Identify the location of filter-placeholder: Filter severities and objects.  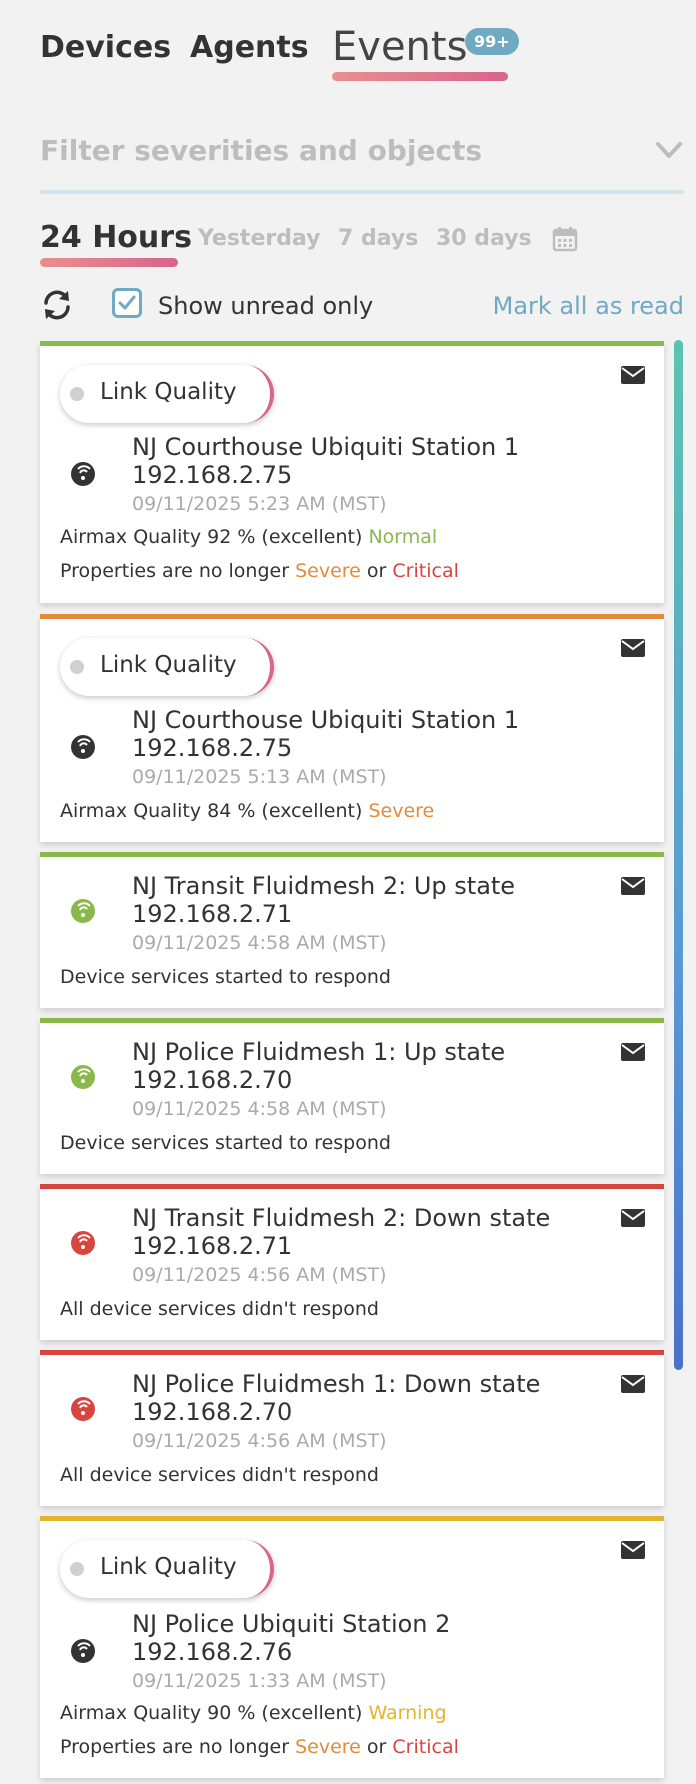
(261, 150).